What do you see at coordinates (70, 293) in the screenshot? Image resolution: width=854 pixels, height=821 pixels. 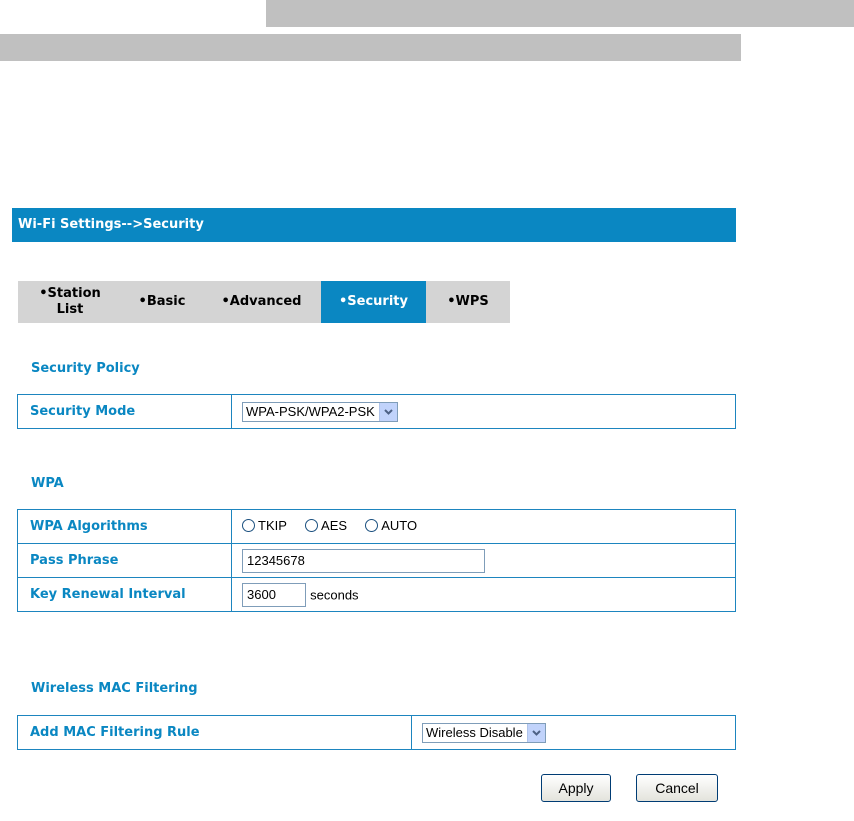 I see `tab-station-list-line1: •Station` at bounding box center [70, 293].